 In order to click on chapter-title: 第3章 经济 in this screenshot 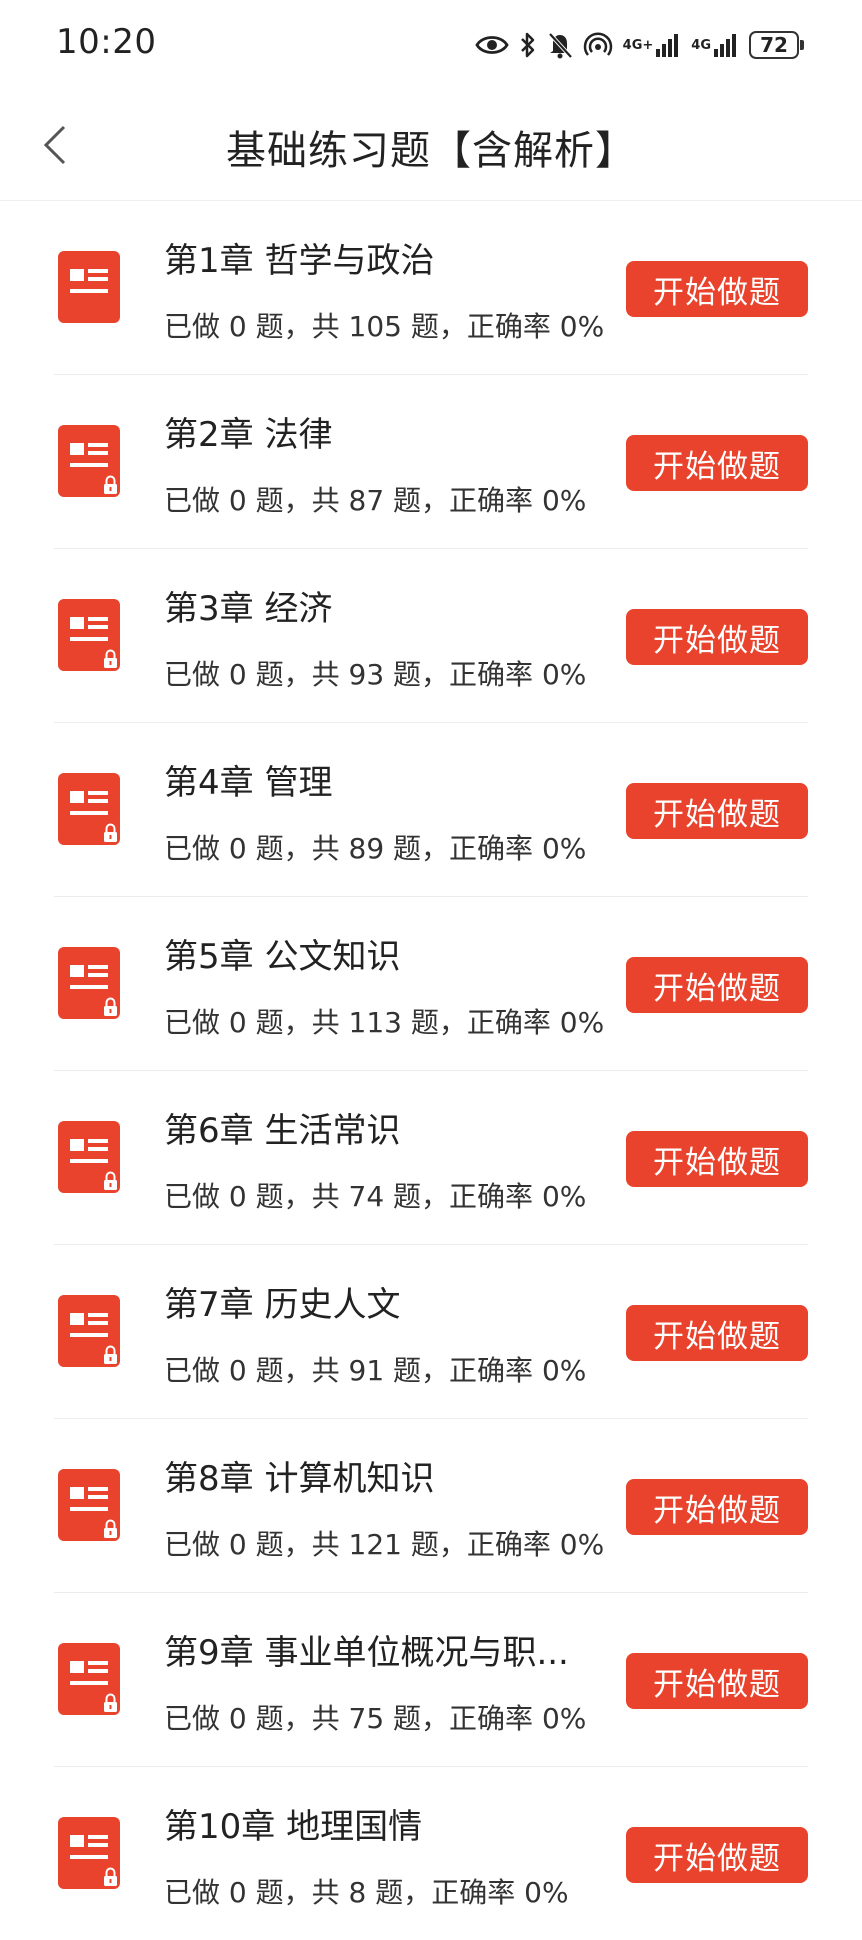, I will do `click(248, 609)`.